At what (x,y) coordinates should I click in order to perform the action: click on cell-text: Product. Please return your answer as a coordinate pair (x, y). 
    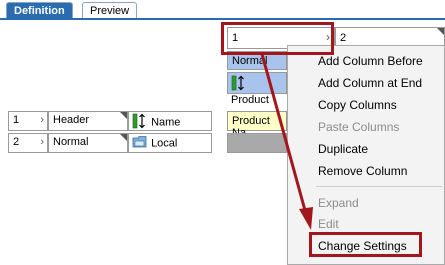
    Looking at the image, I should click on (250, 100).